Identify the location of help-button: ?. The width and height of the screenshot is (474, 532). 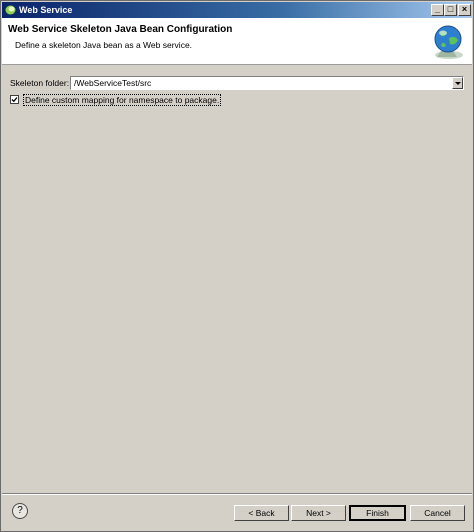
(20, 511).